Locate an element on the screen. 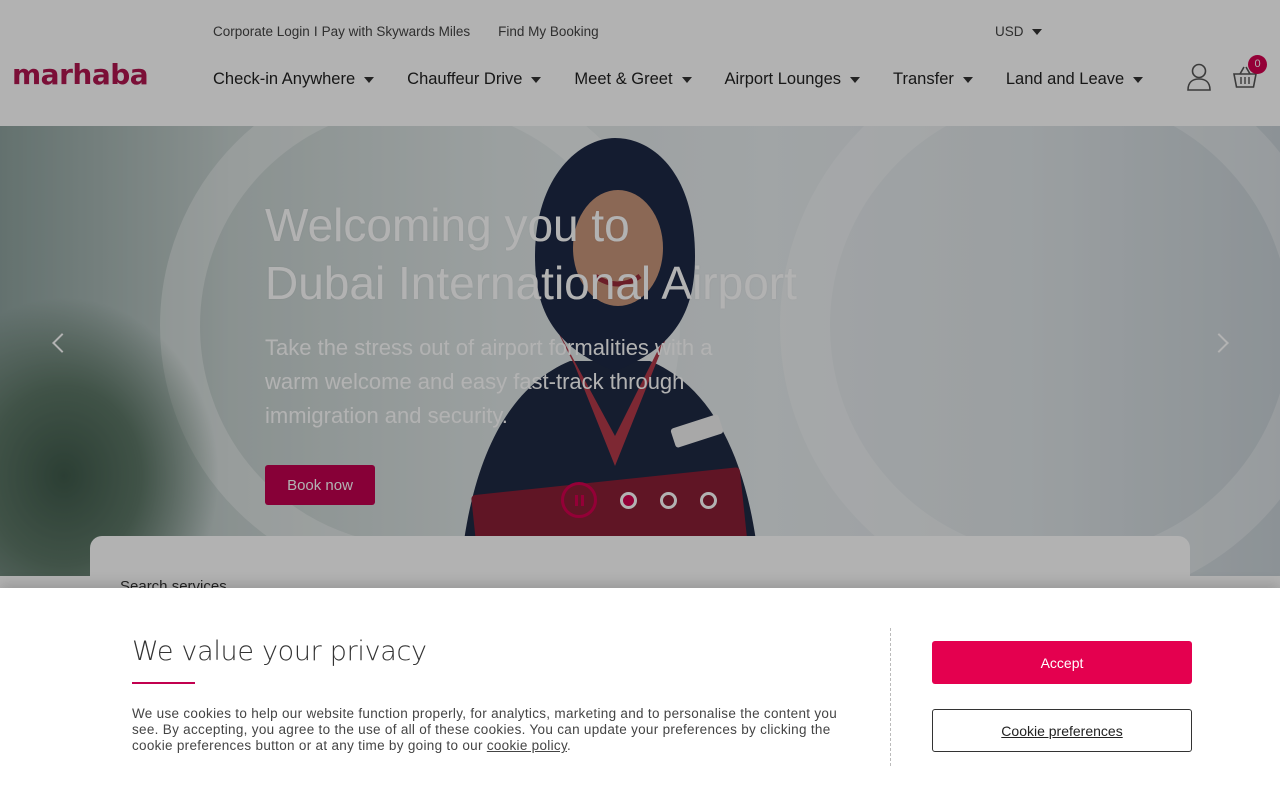 The image size is (1280, 800). cookie-title: We value your privacy is located at coordinates (279, 651).